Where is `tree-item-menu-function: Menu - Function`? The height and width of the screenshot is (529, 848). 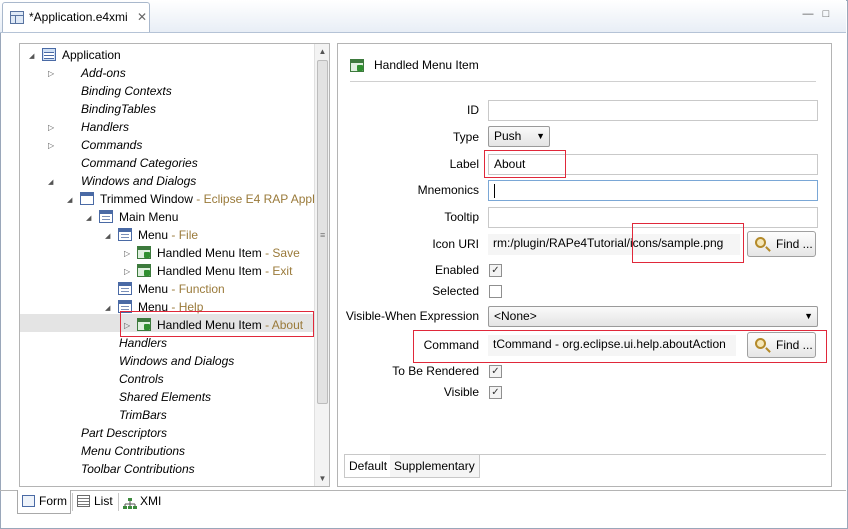 tree-item-menu-function: Menu - Function is located at coordinates (165, 289).